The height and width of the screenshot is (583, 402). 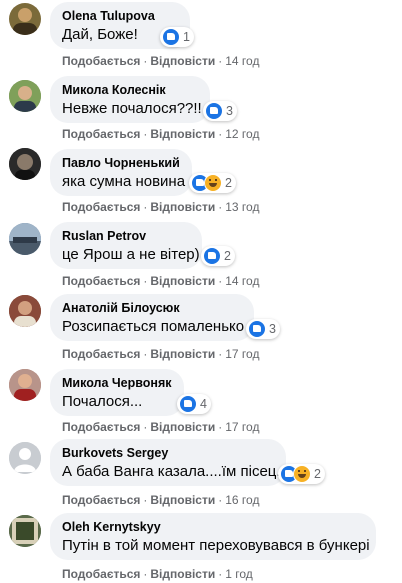 I want to click on comment-text: Розсипається помаленько, so click(x=153, y=326).